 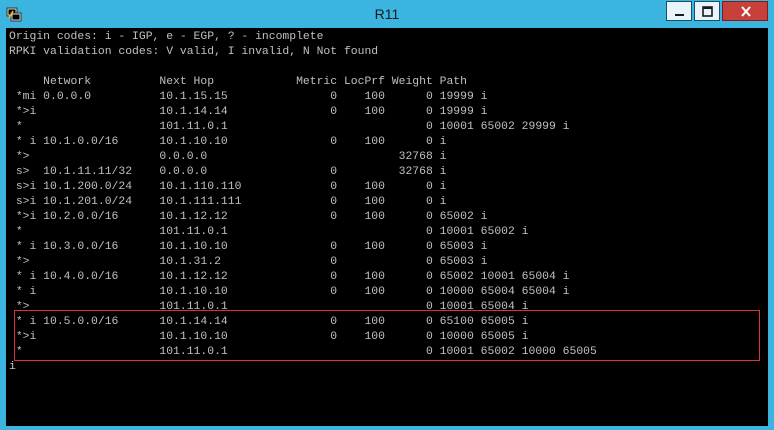 I want to click on route-row: s>i 10.1.201.0/24 10.1.111.111 0 100 0 i, so click(x=228, y=202).